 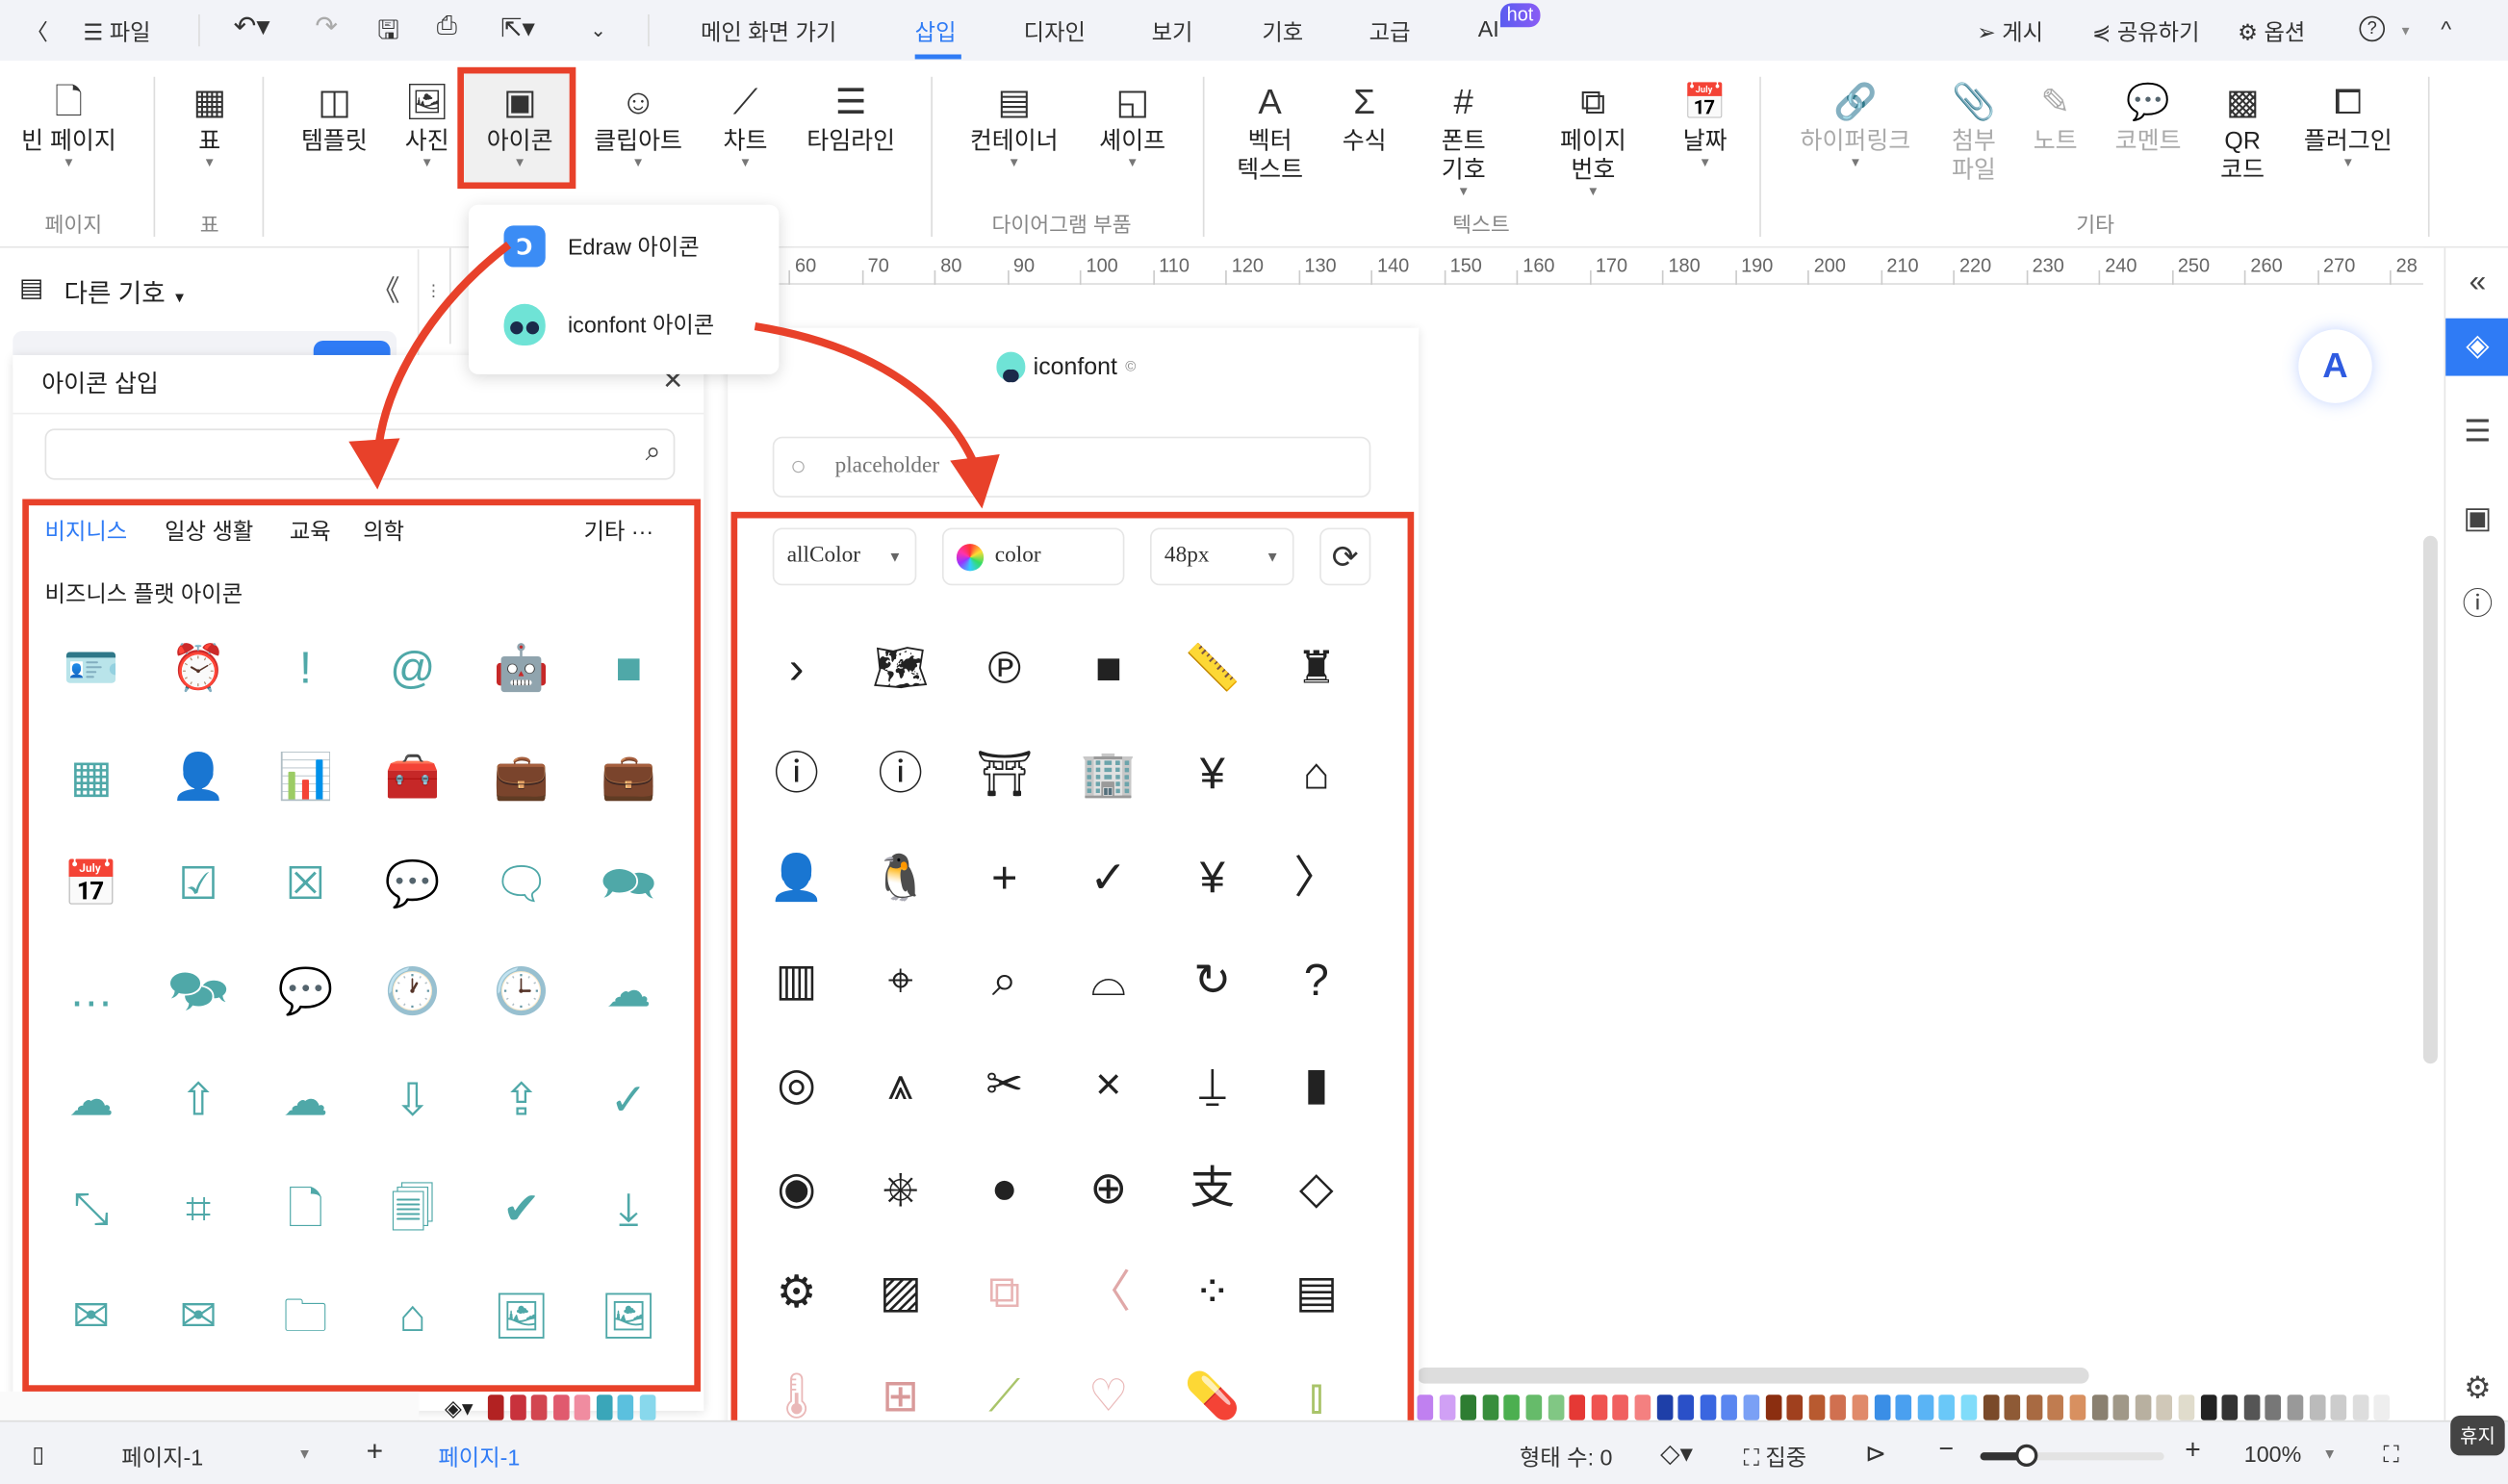 What do you see at coordinates (628, 991) in the screenshot?
I see `cloud-outline-icon: ☁` at bounding box center [628, 991].